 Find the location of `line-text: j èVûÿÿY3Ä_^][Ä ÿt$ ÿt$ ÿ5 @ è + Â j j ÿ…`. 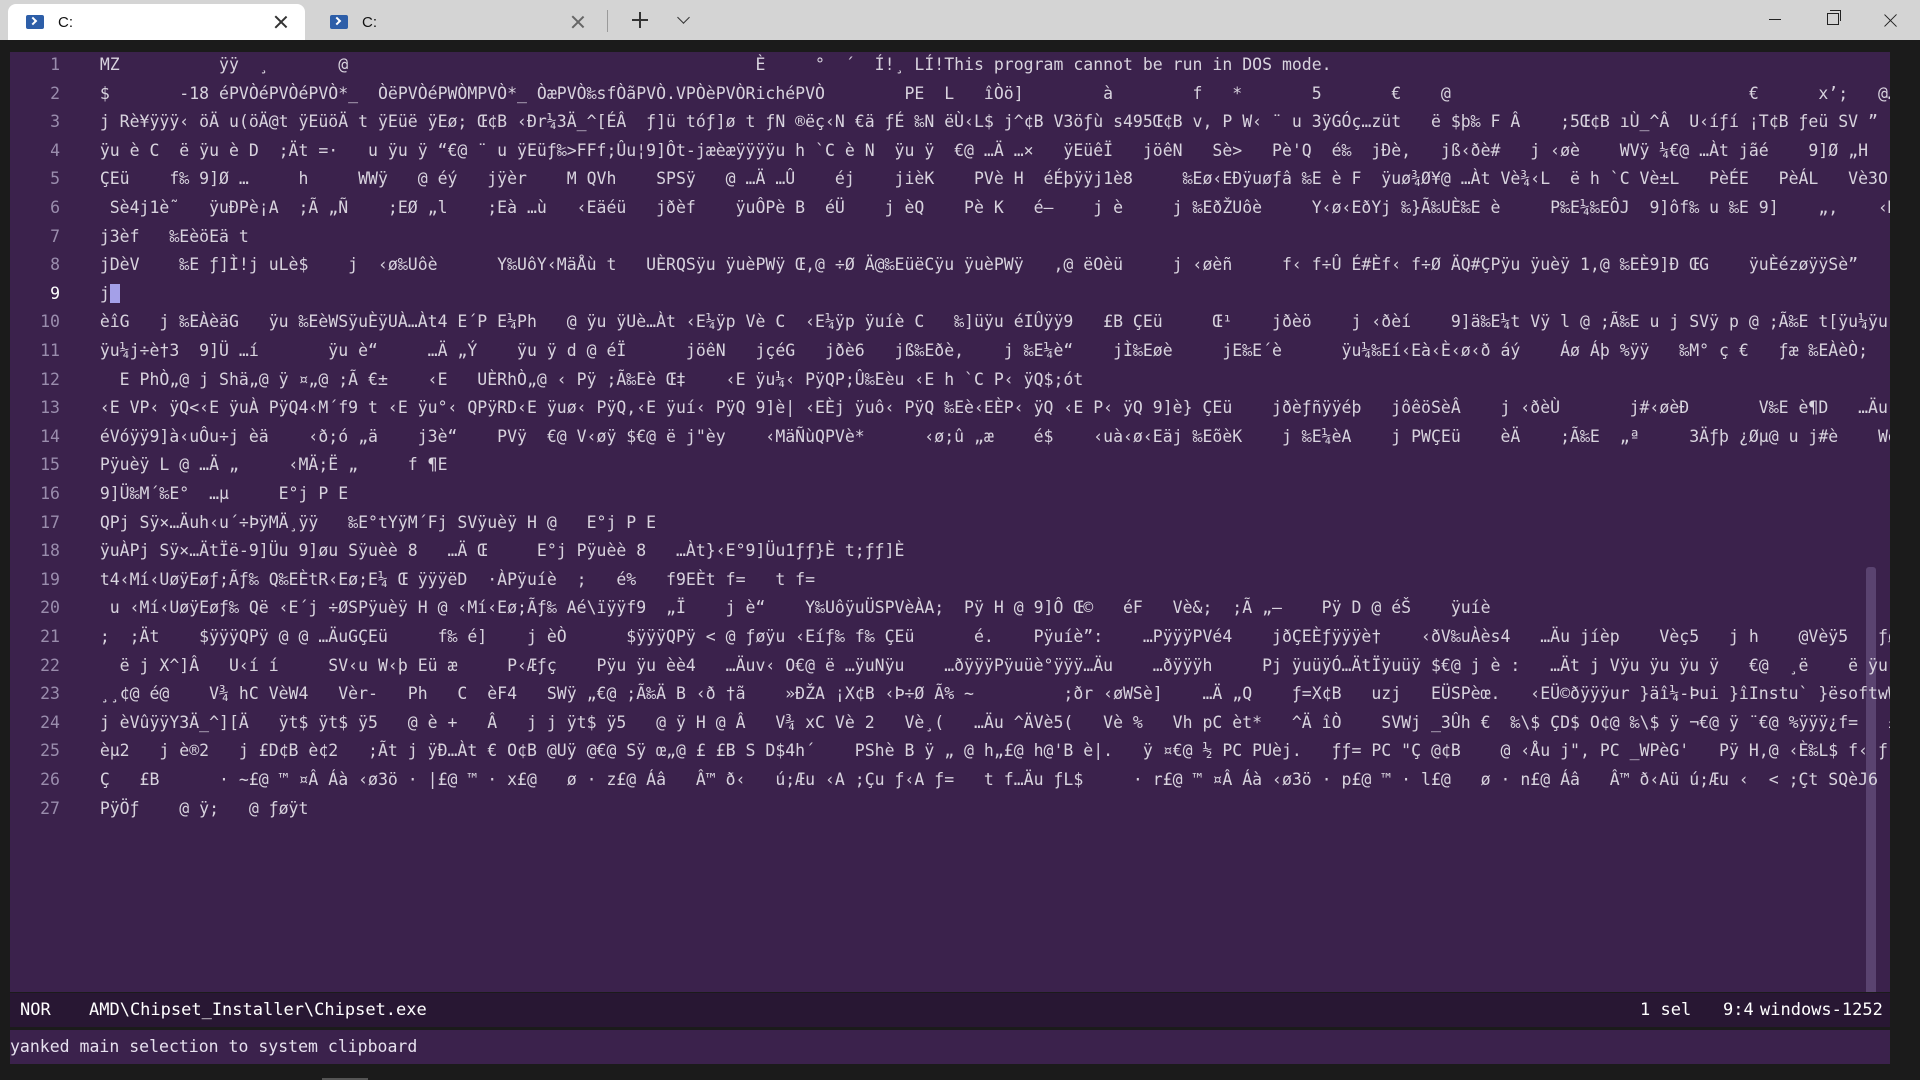

line-text: j èVûÿÿY3Ä_^][Ä ÿt$ ÿt$ ÿ5 @ è + Â j j ÿ… is located at coordinates (994, 722).